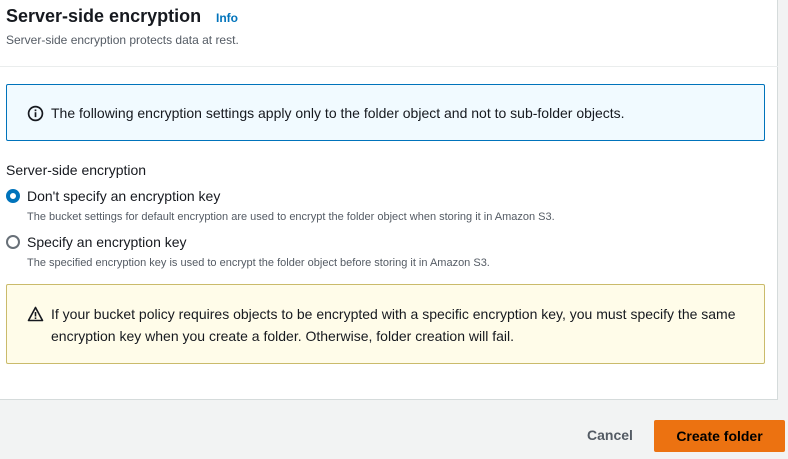  What do you see at coordinates (610, 435) in the screenshot?
I see `cancel-button: Cancel` at bounding box center [610, 435].